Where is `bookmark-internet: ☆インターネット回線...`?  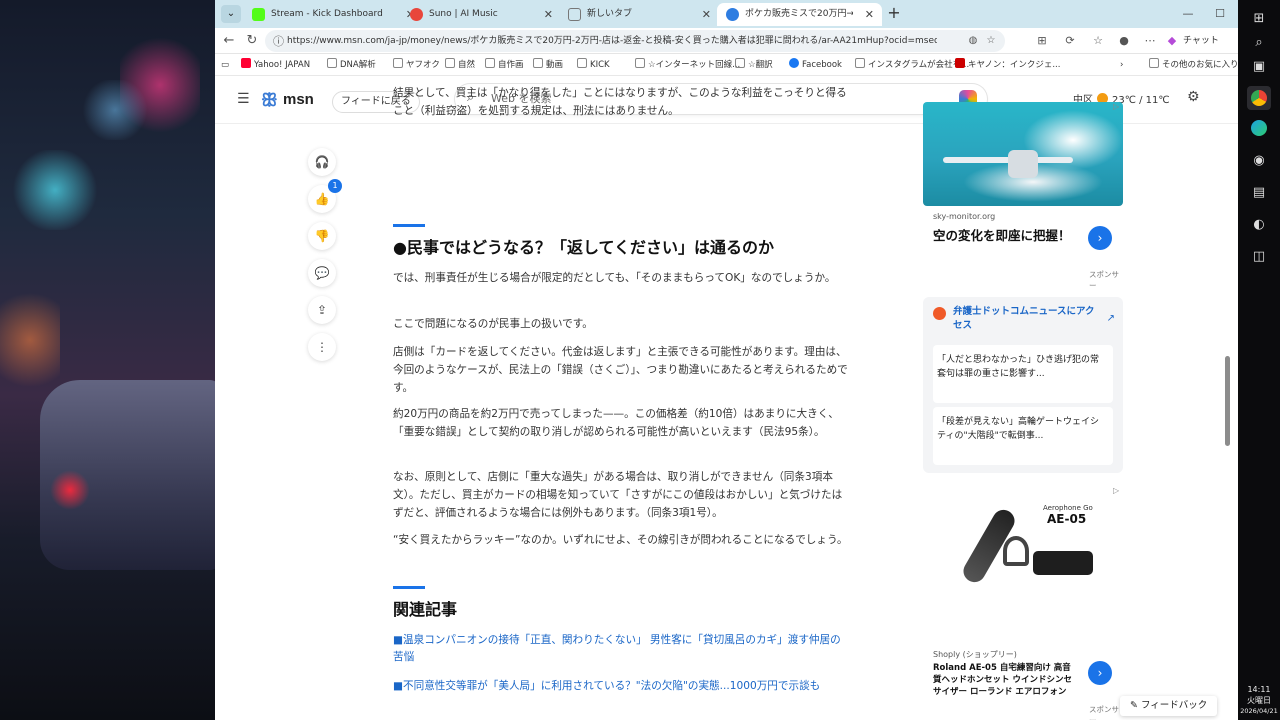 bookmark-internet: ☆インターネット回線... is located at coordinates (687, 65).